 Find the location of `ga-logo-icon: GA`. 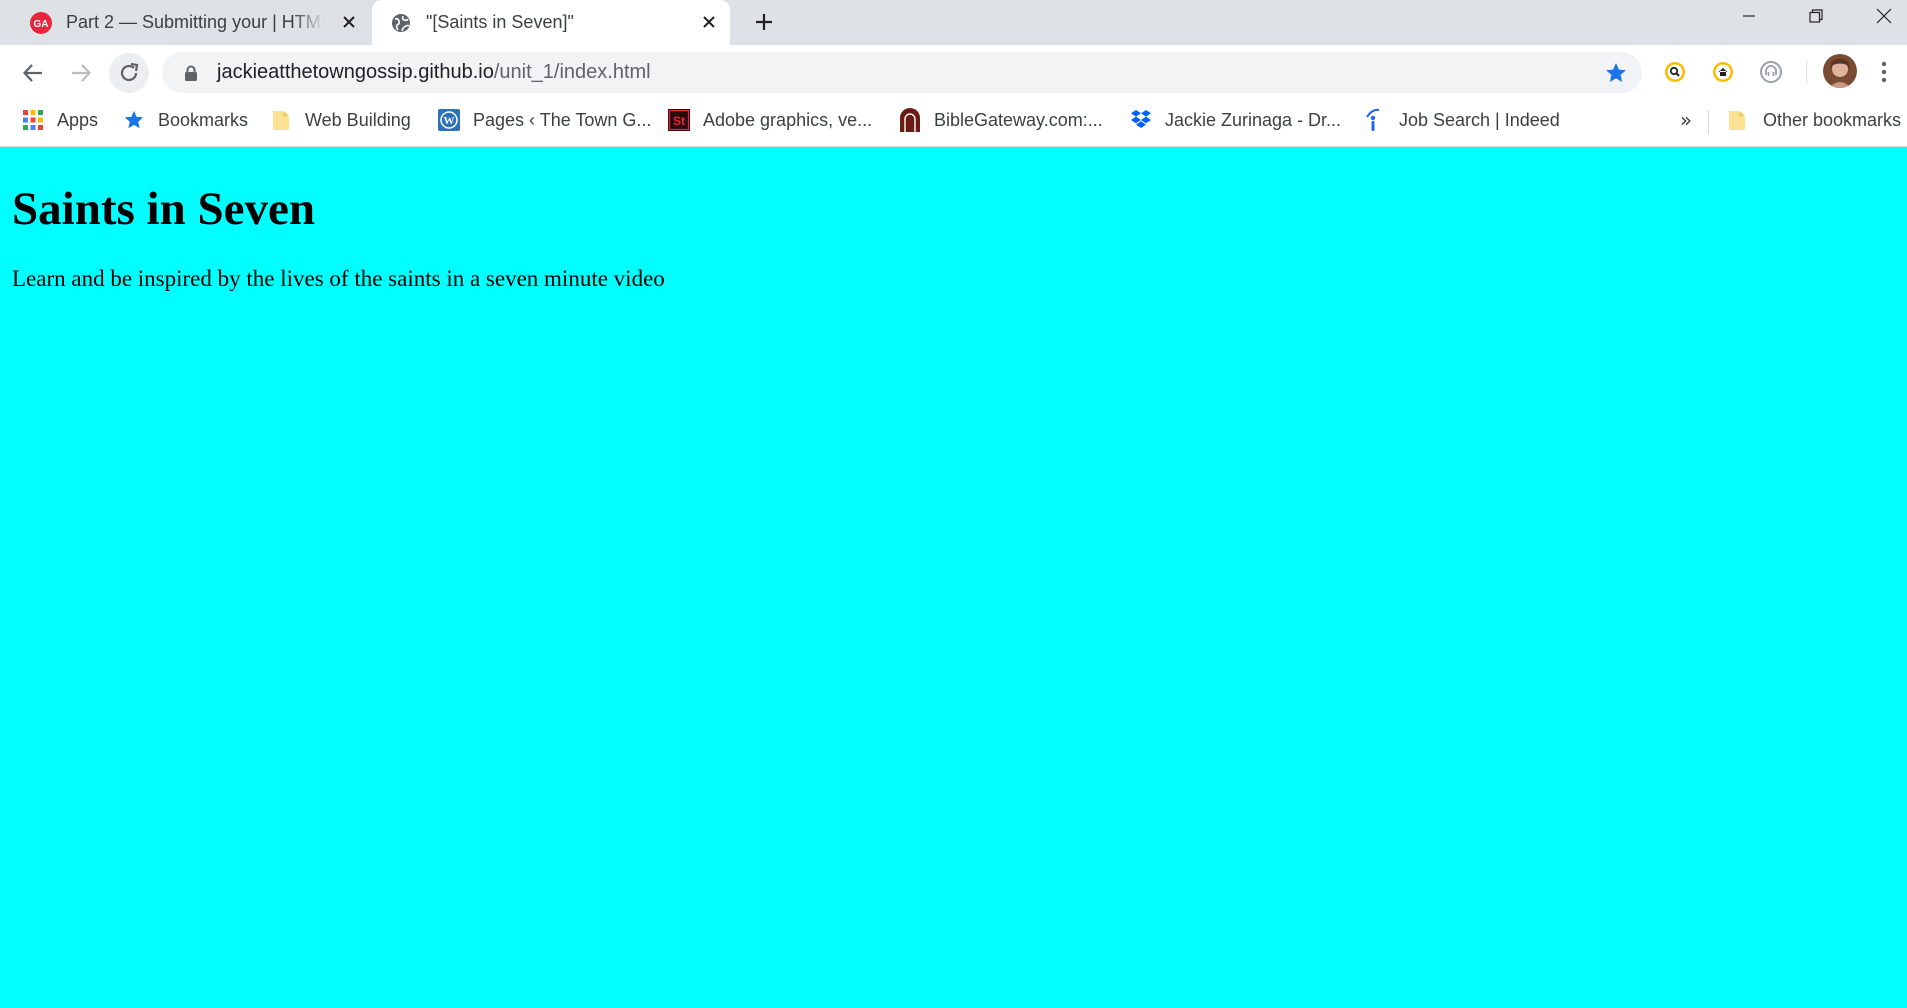

ga-logo-icon: GA is located at coordinates (41, 22).